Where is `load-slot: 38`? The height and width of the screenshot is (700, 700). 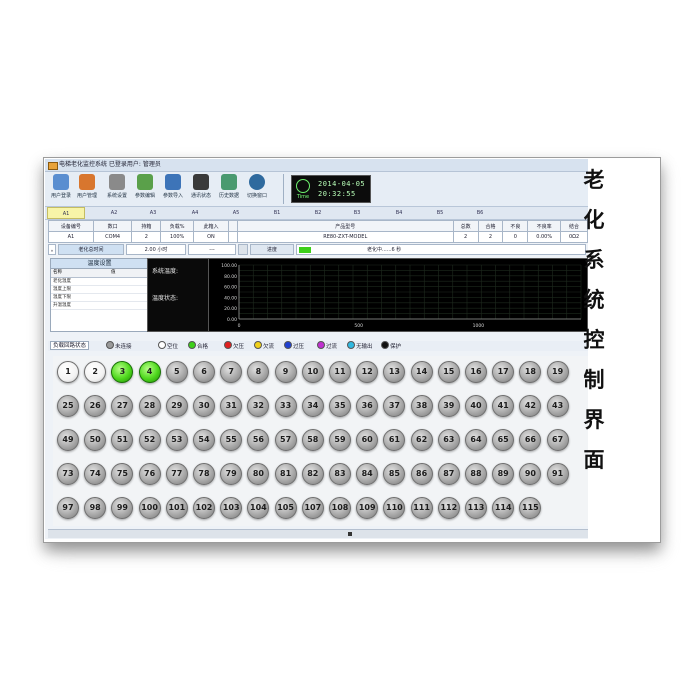
load-slot: 38 is located at coordinates (421, 406).